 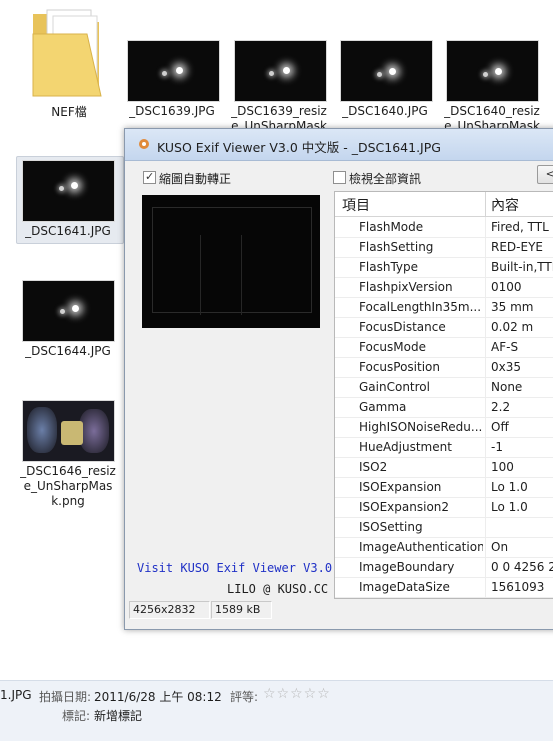 What do you see at coordinates (405, 447) in the screenshot?
I see `row-key: HueAdjustment` at bounding box center [405, 447].